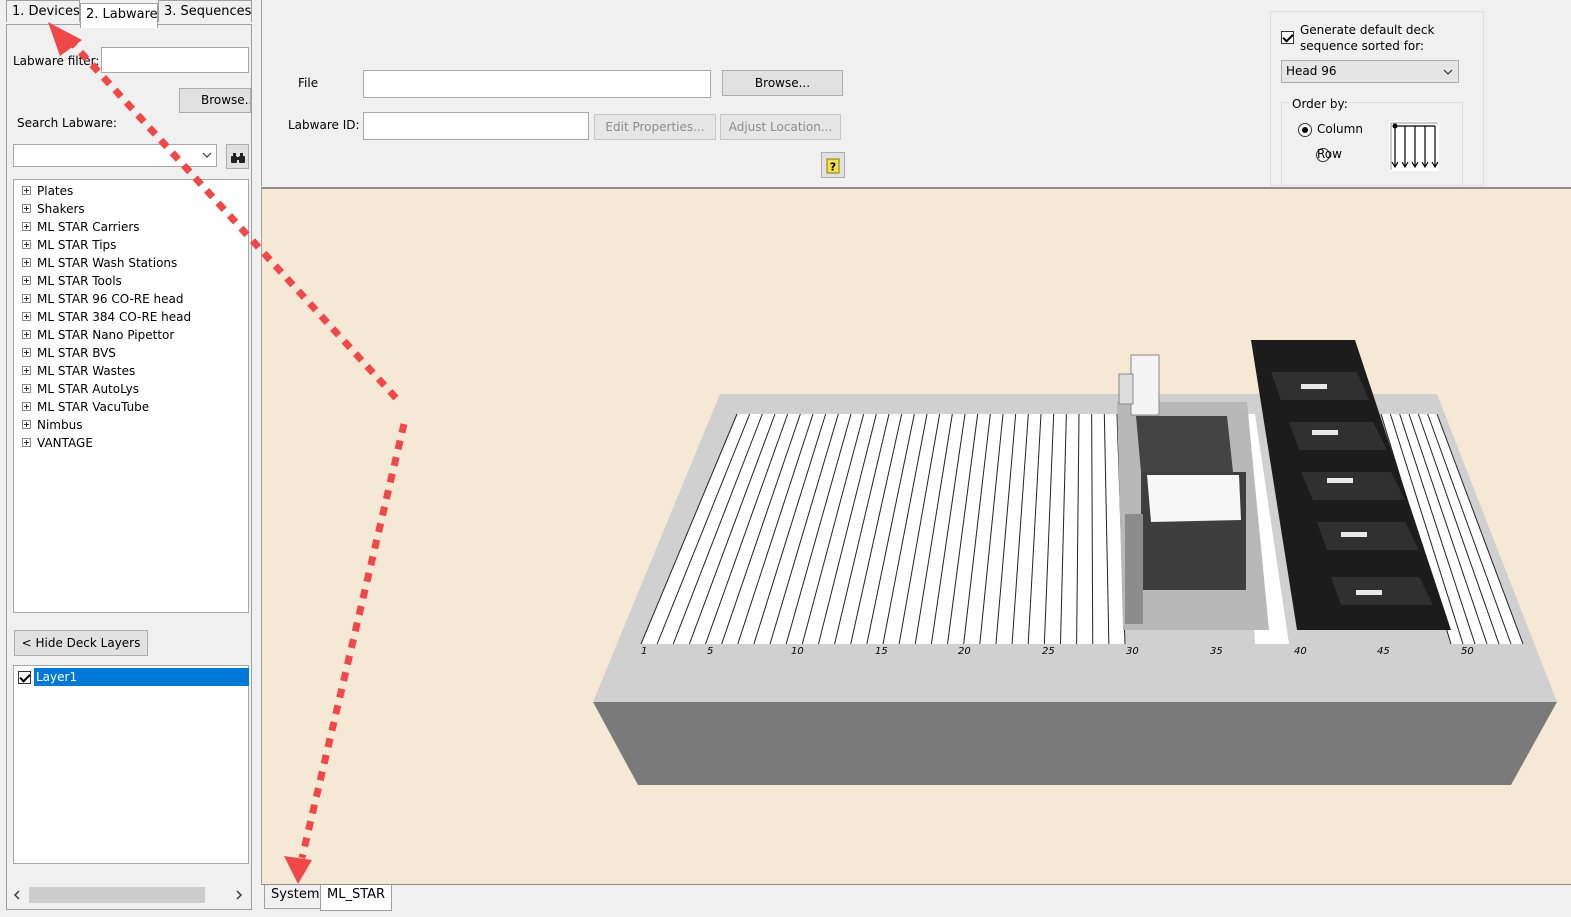 This screenshot has height=917, width=1571. I want to click on tree-item-vantage: VANTAGE, so click(57, 443).